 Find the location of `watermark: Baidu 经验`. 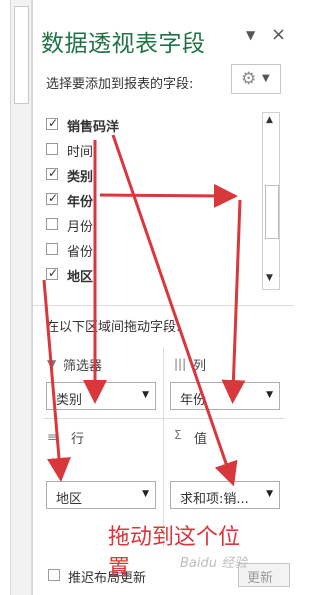

watermark: Baidu 经验 is located at coordinates (214, 563).